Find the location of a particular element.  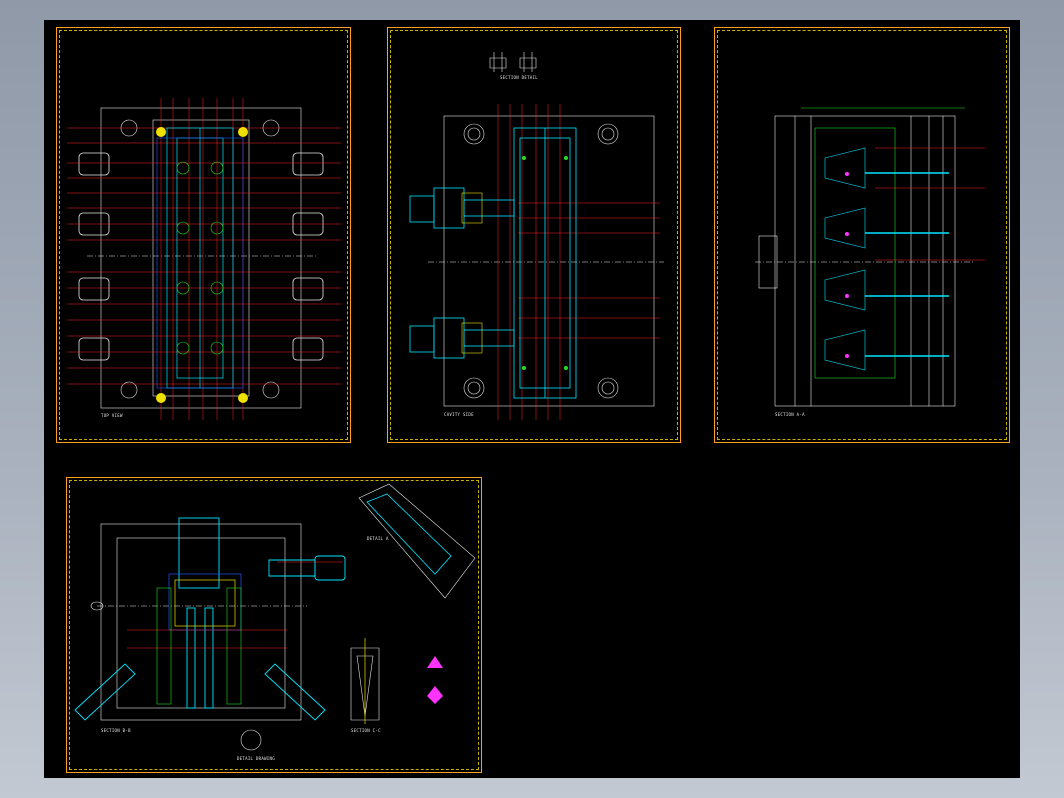

sheet-cavity-side: SECTION DETAIL CAVITY SIDE is located at coordinates (534, 235).